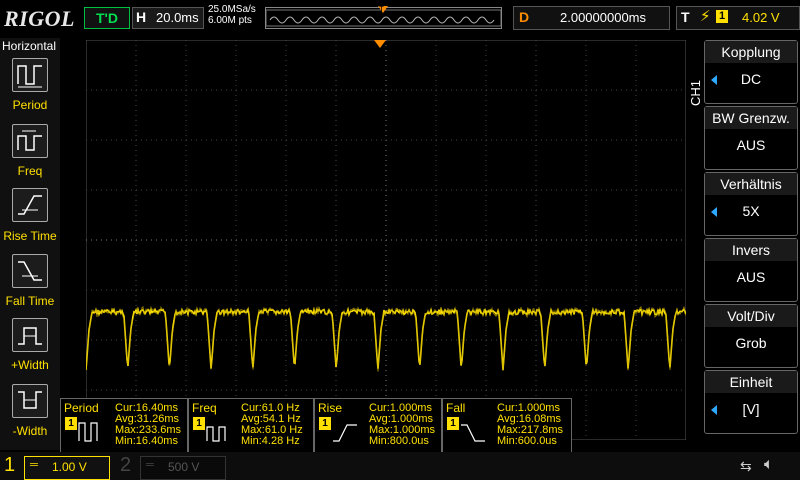 The height and width of the screenshot is (480, 800). I want to click on negative-width-button, so click(30, 401).